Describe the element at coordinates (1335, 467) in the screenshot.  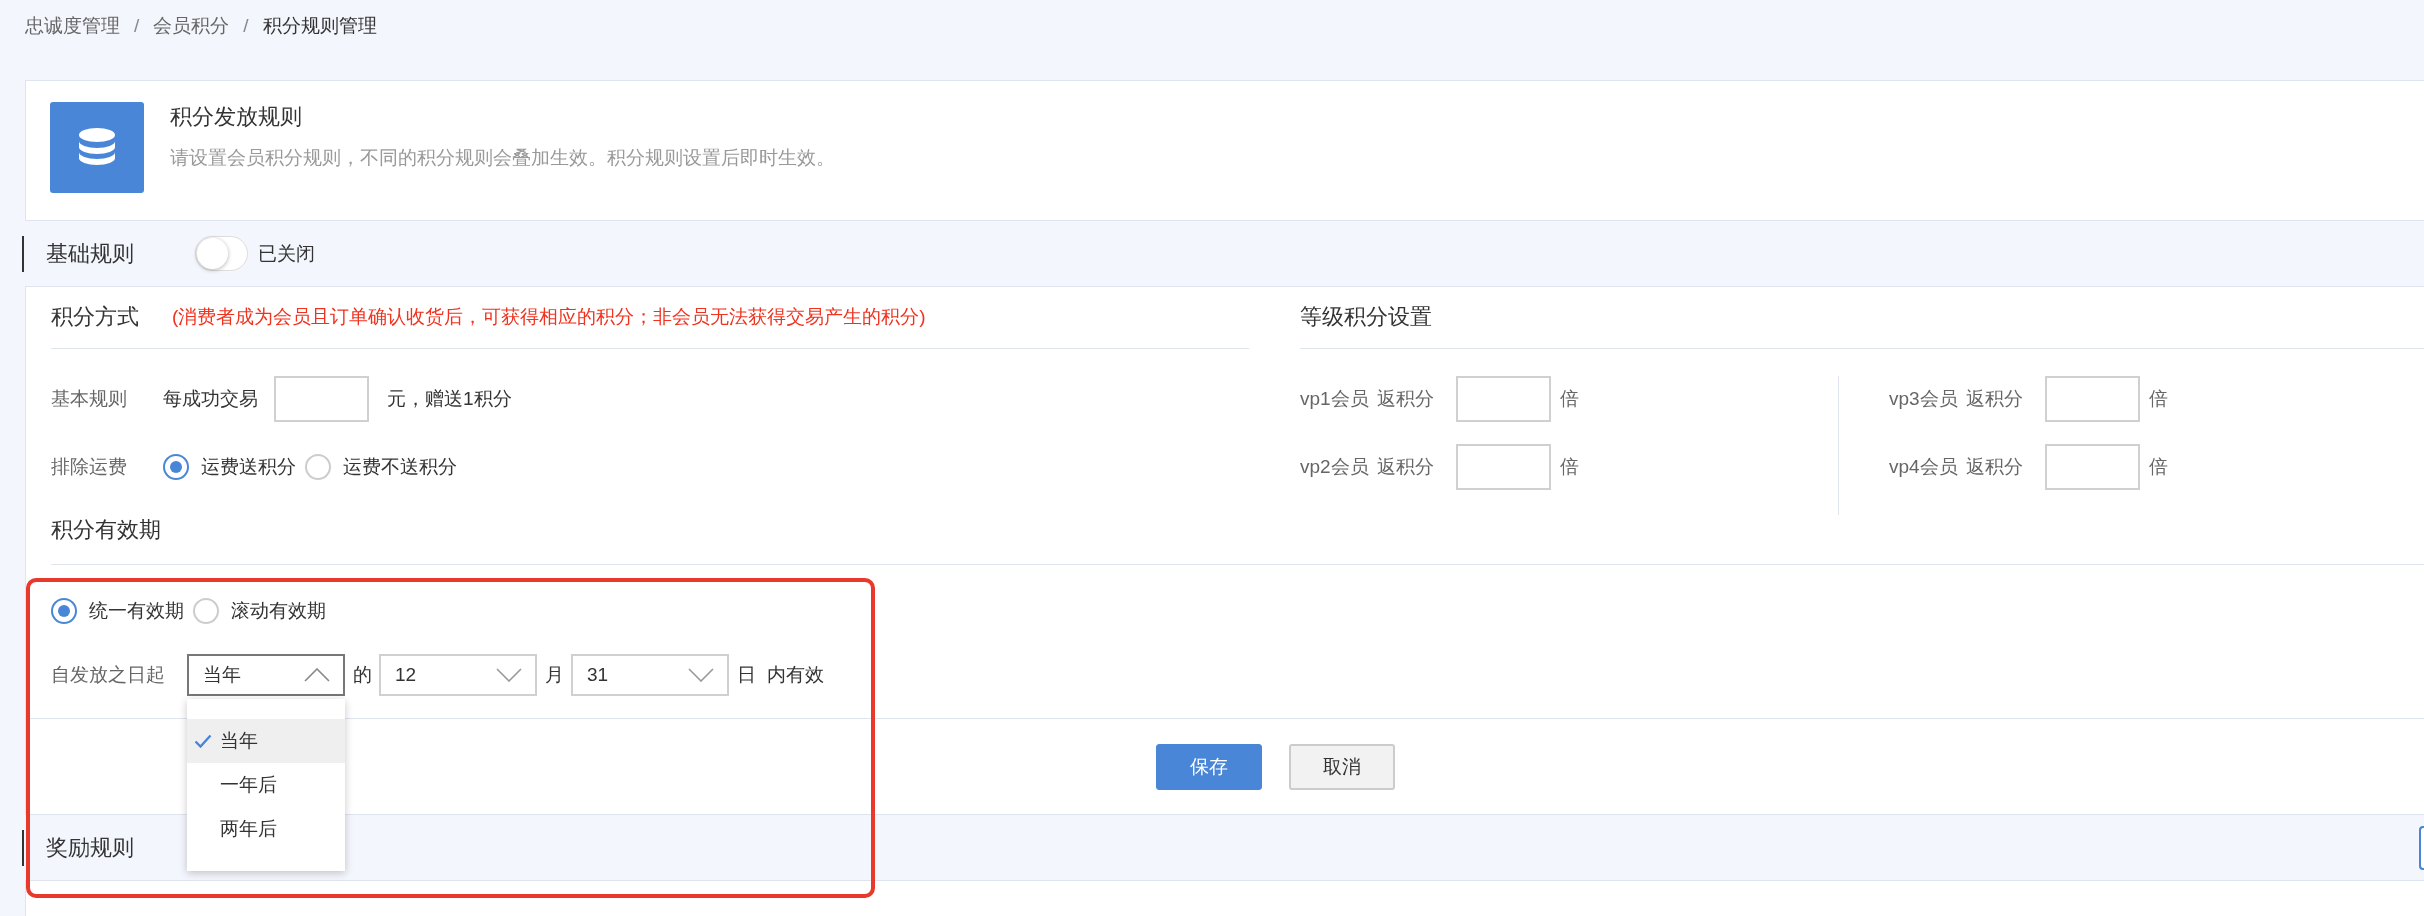
I see `member-level-label: vp2会员` at that location.